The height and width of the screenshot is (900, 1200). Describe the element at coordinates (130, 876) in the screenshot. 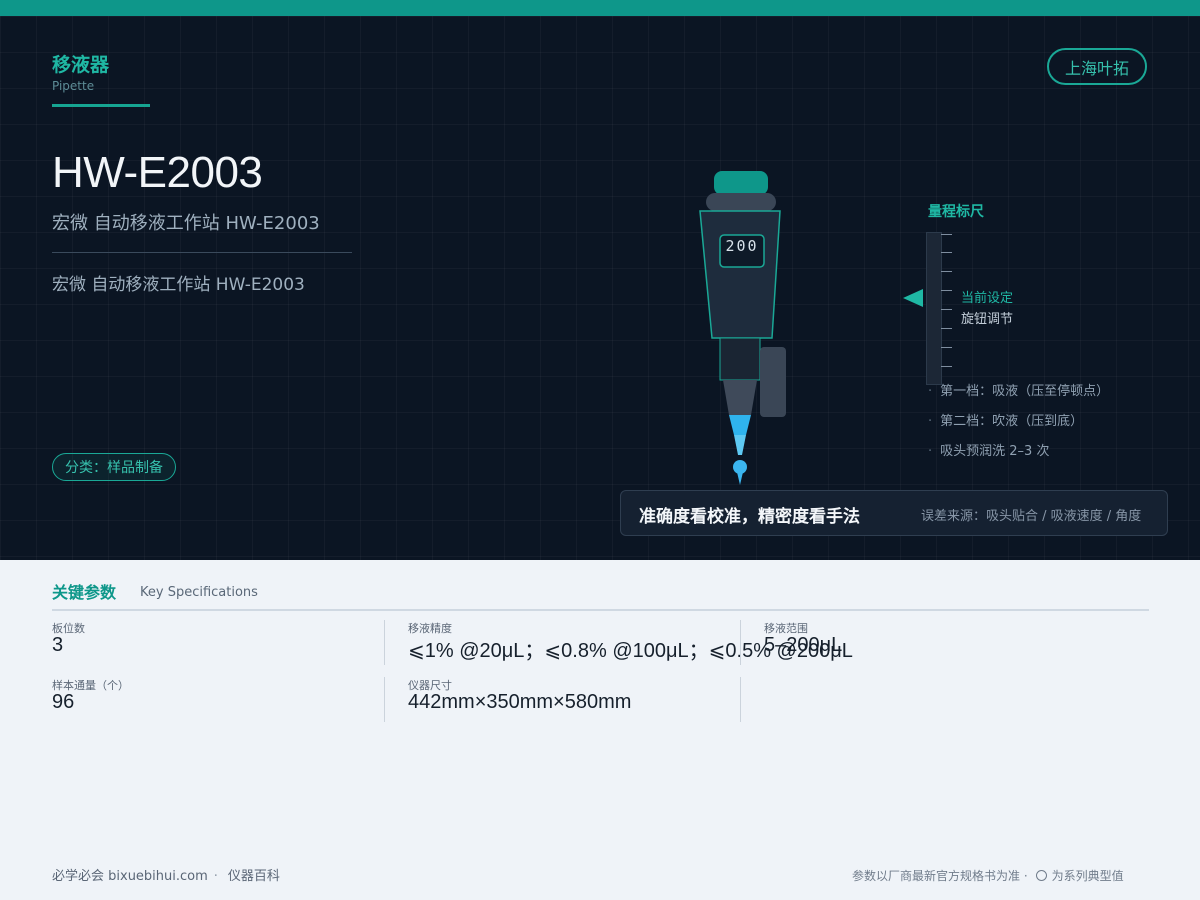

I see `footer-site-link: 必学必会 bixuebihui.com` at that location.